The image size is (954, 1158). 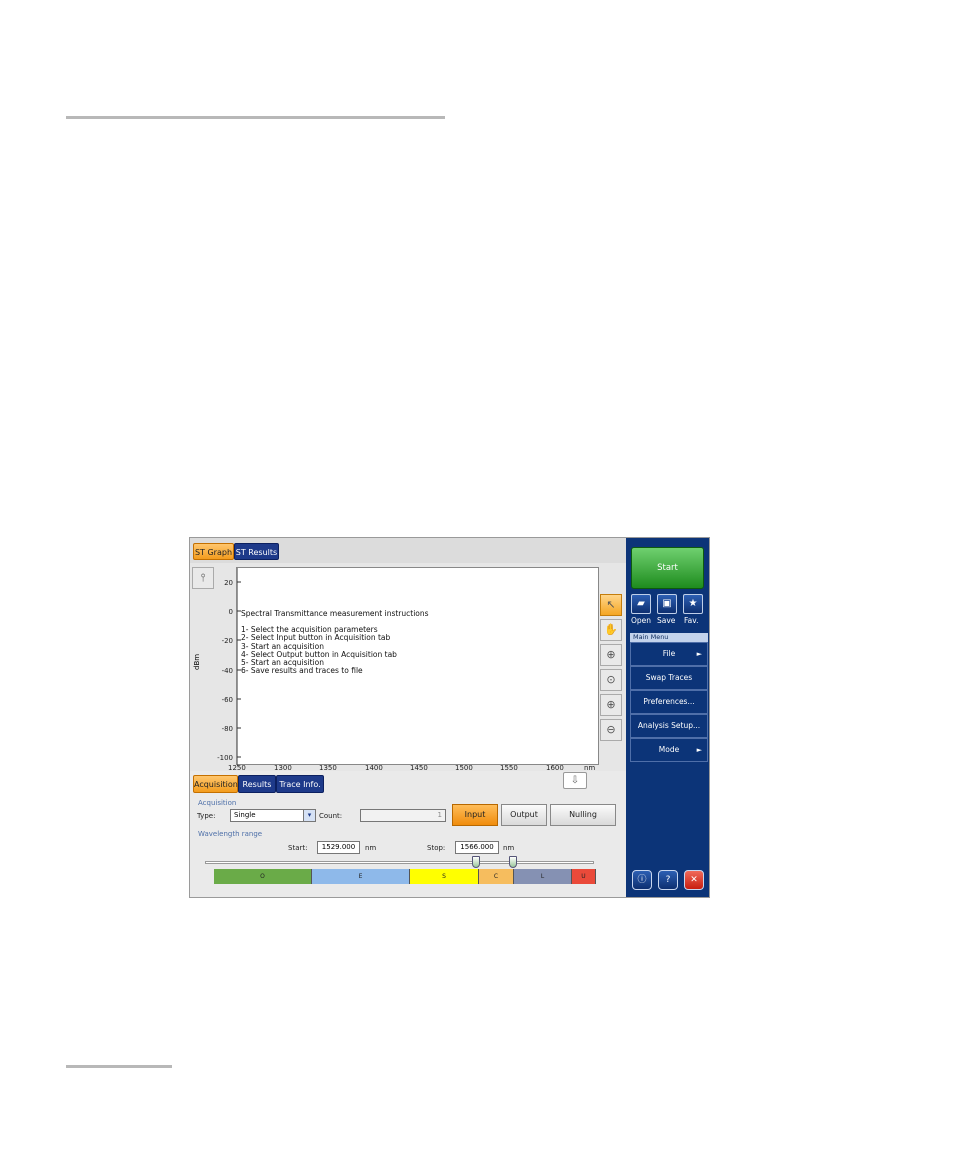 What do you see at coordinates (642, 880) in the screenshot?
I see `info-icon: ⓘ` at bounding box center [642, 880].